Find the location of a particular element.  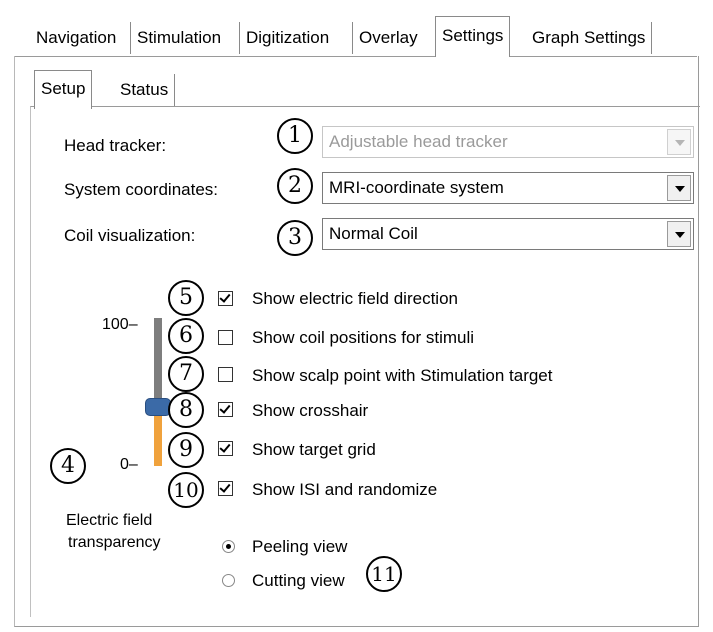

slider-min-tick: 0– is located at coordinates (129, 464).